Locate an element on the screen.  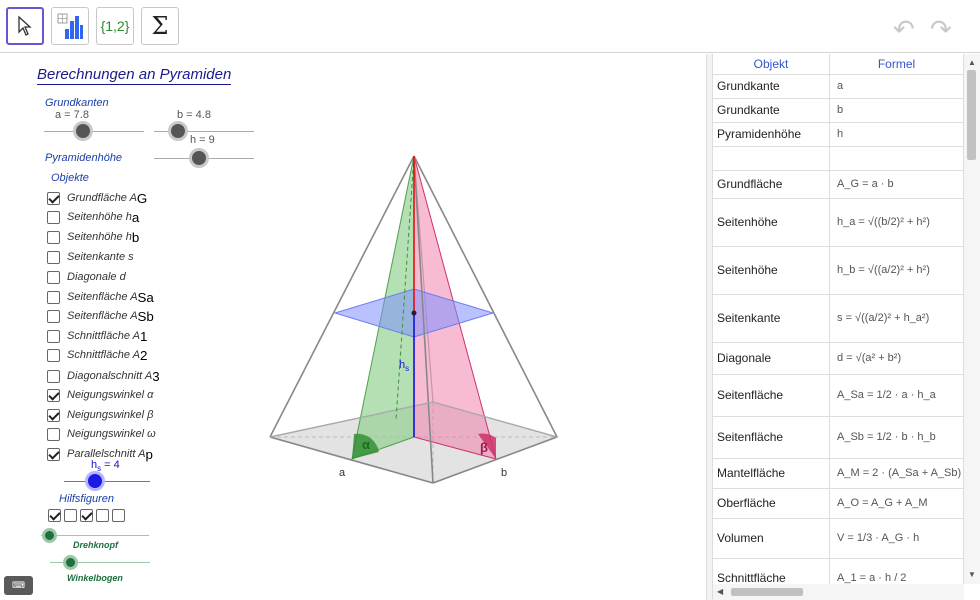
table-row: Volumen V = 1/3 · A_G · h is located at coordinates (838, 538).